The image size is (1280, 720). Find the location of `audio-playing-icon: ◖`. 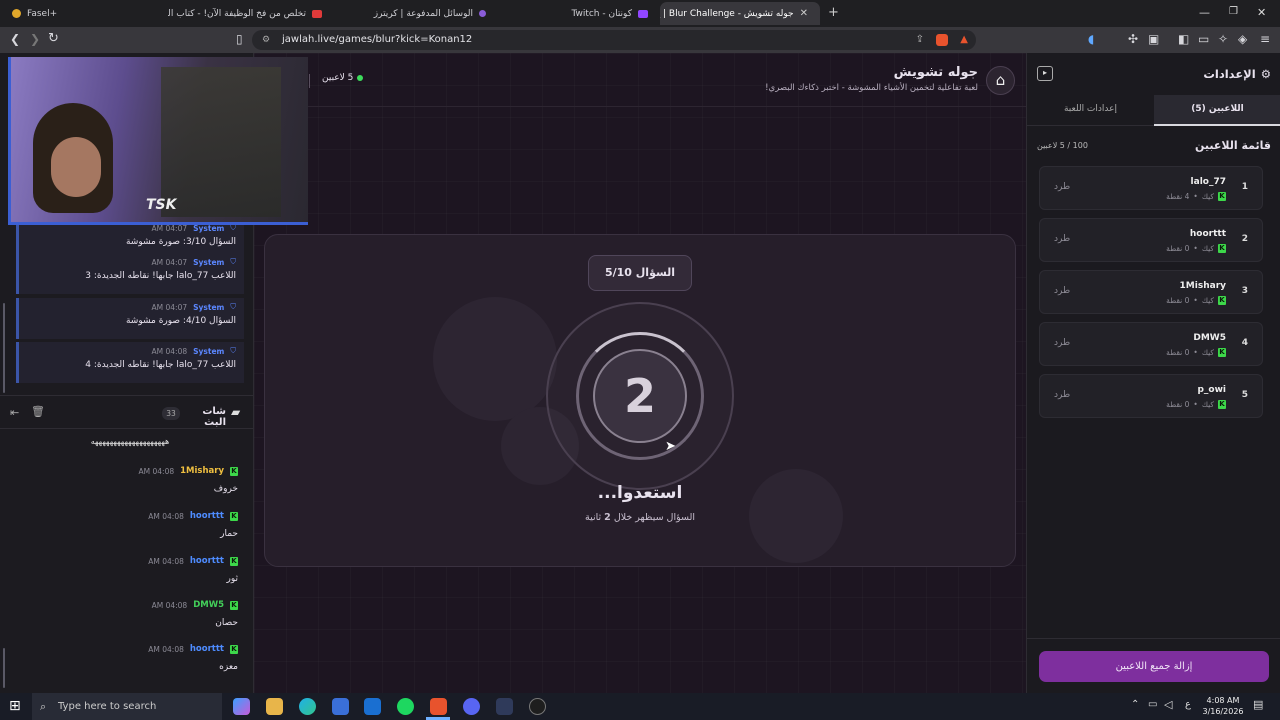

audio-playing-icon: ◖ is located at coordinates (1091, 39).